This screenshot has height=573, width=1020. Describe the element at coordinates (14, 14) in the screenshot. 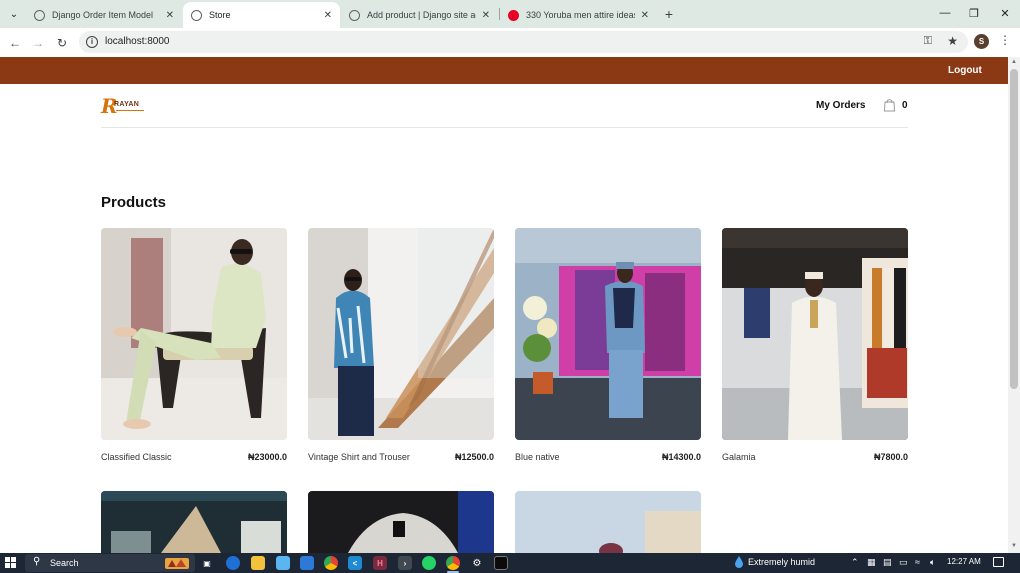

I see `tab-search-chevron-icon: ⌄` at that location.